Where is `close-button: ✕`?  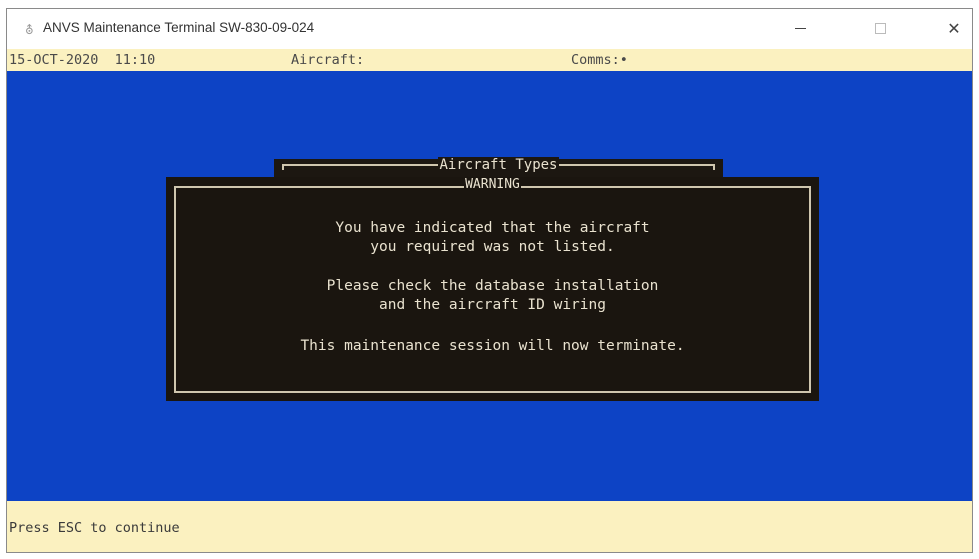 close-button: ✕ is located at coordinates (954, 28).